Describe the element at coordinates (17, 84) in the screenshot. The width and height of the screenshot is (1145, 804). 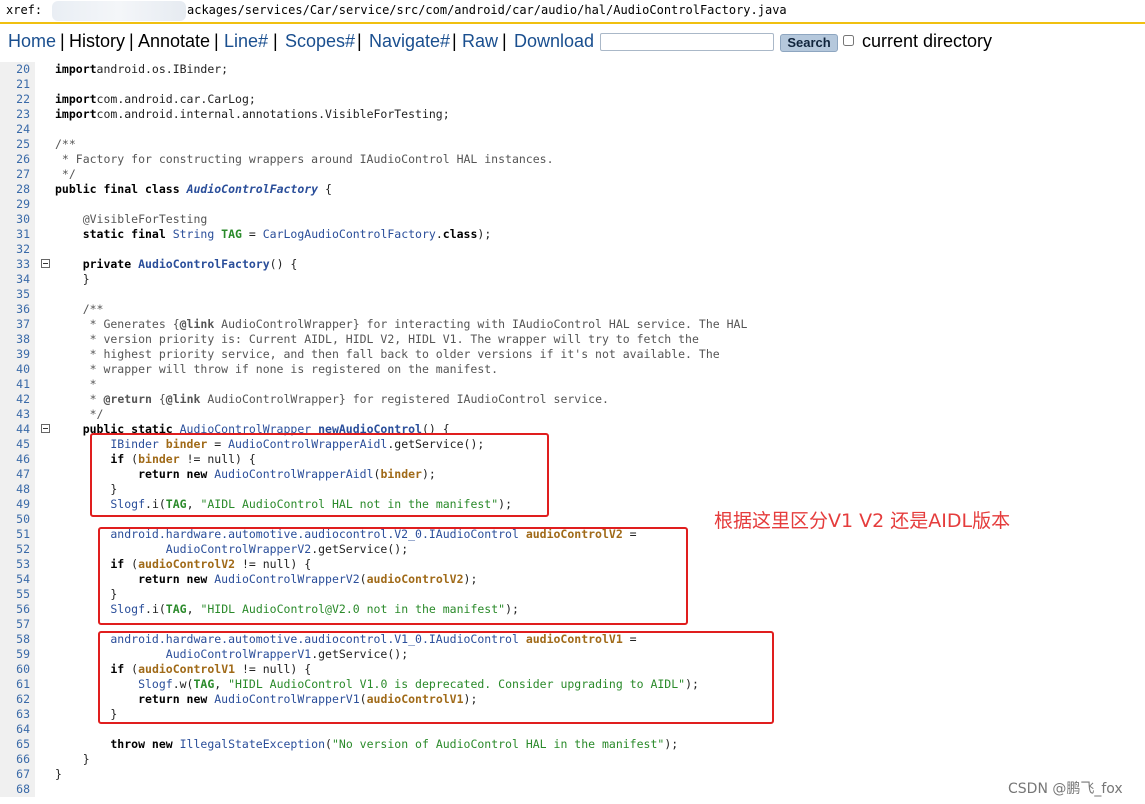
I see `line-number: 21` at that location.